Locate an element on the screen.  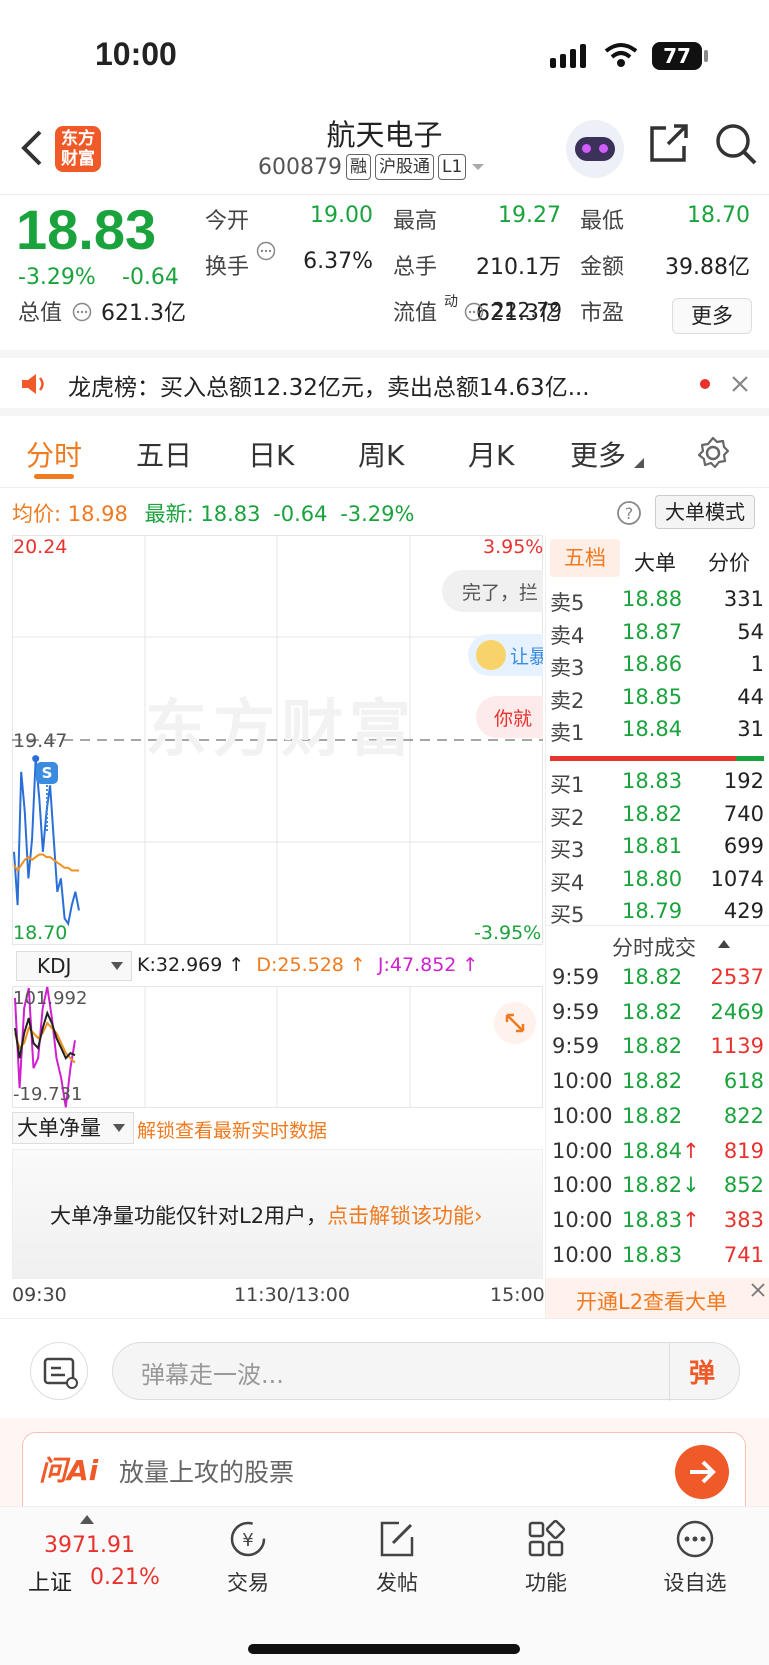
tab-intraday: 分时 is located at coordinates (54, 454).